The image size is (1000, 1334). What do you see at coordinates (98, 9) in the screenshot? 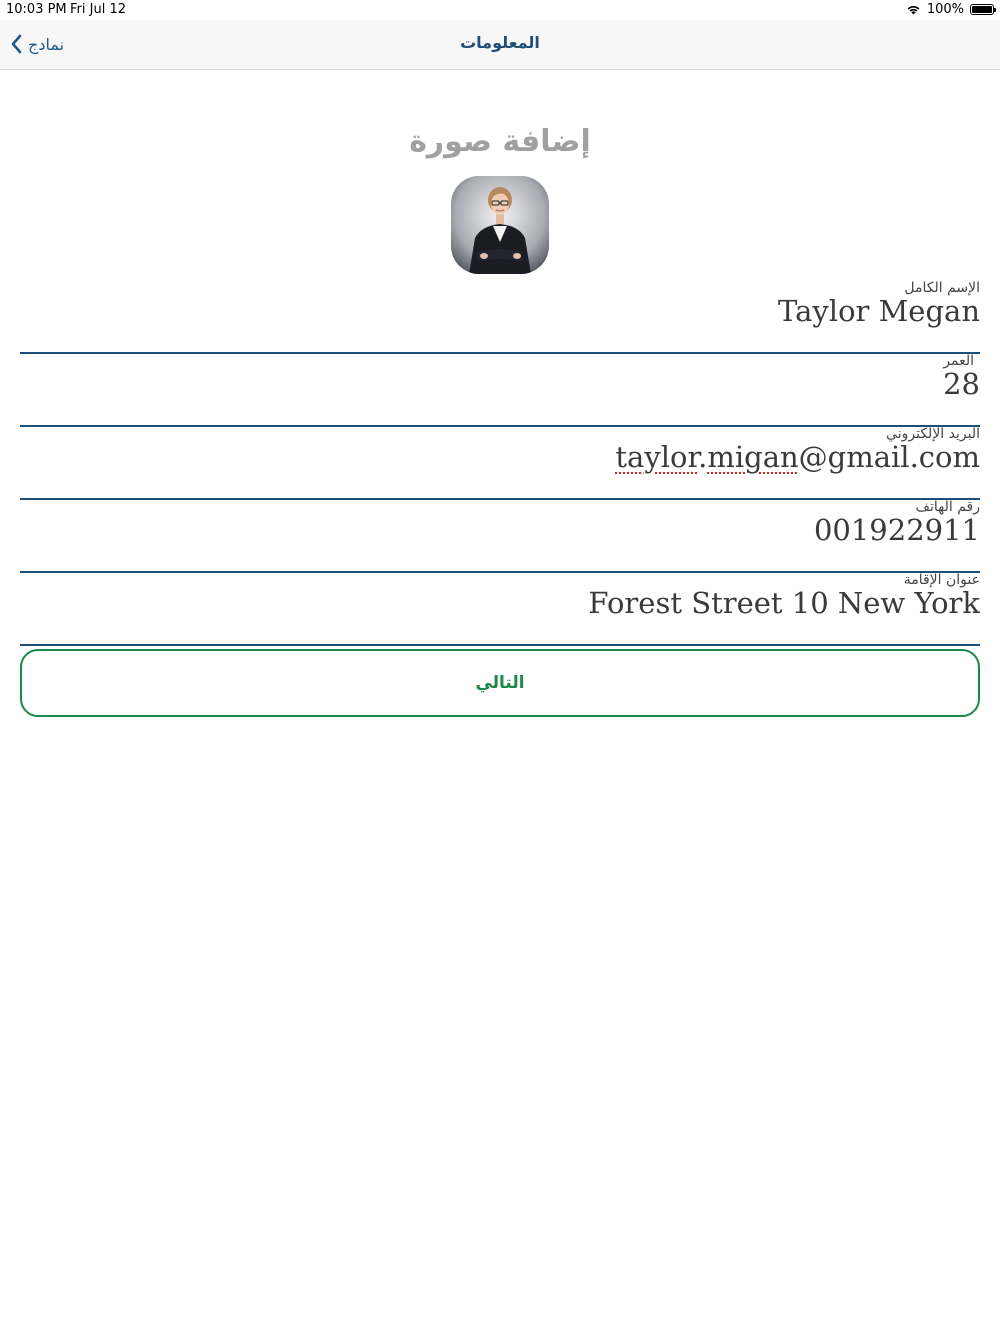
I see `status-date: Fri Jul 12` at bounding box center [98, 9].